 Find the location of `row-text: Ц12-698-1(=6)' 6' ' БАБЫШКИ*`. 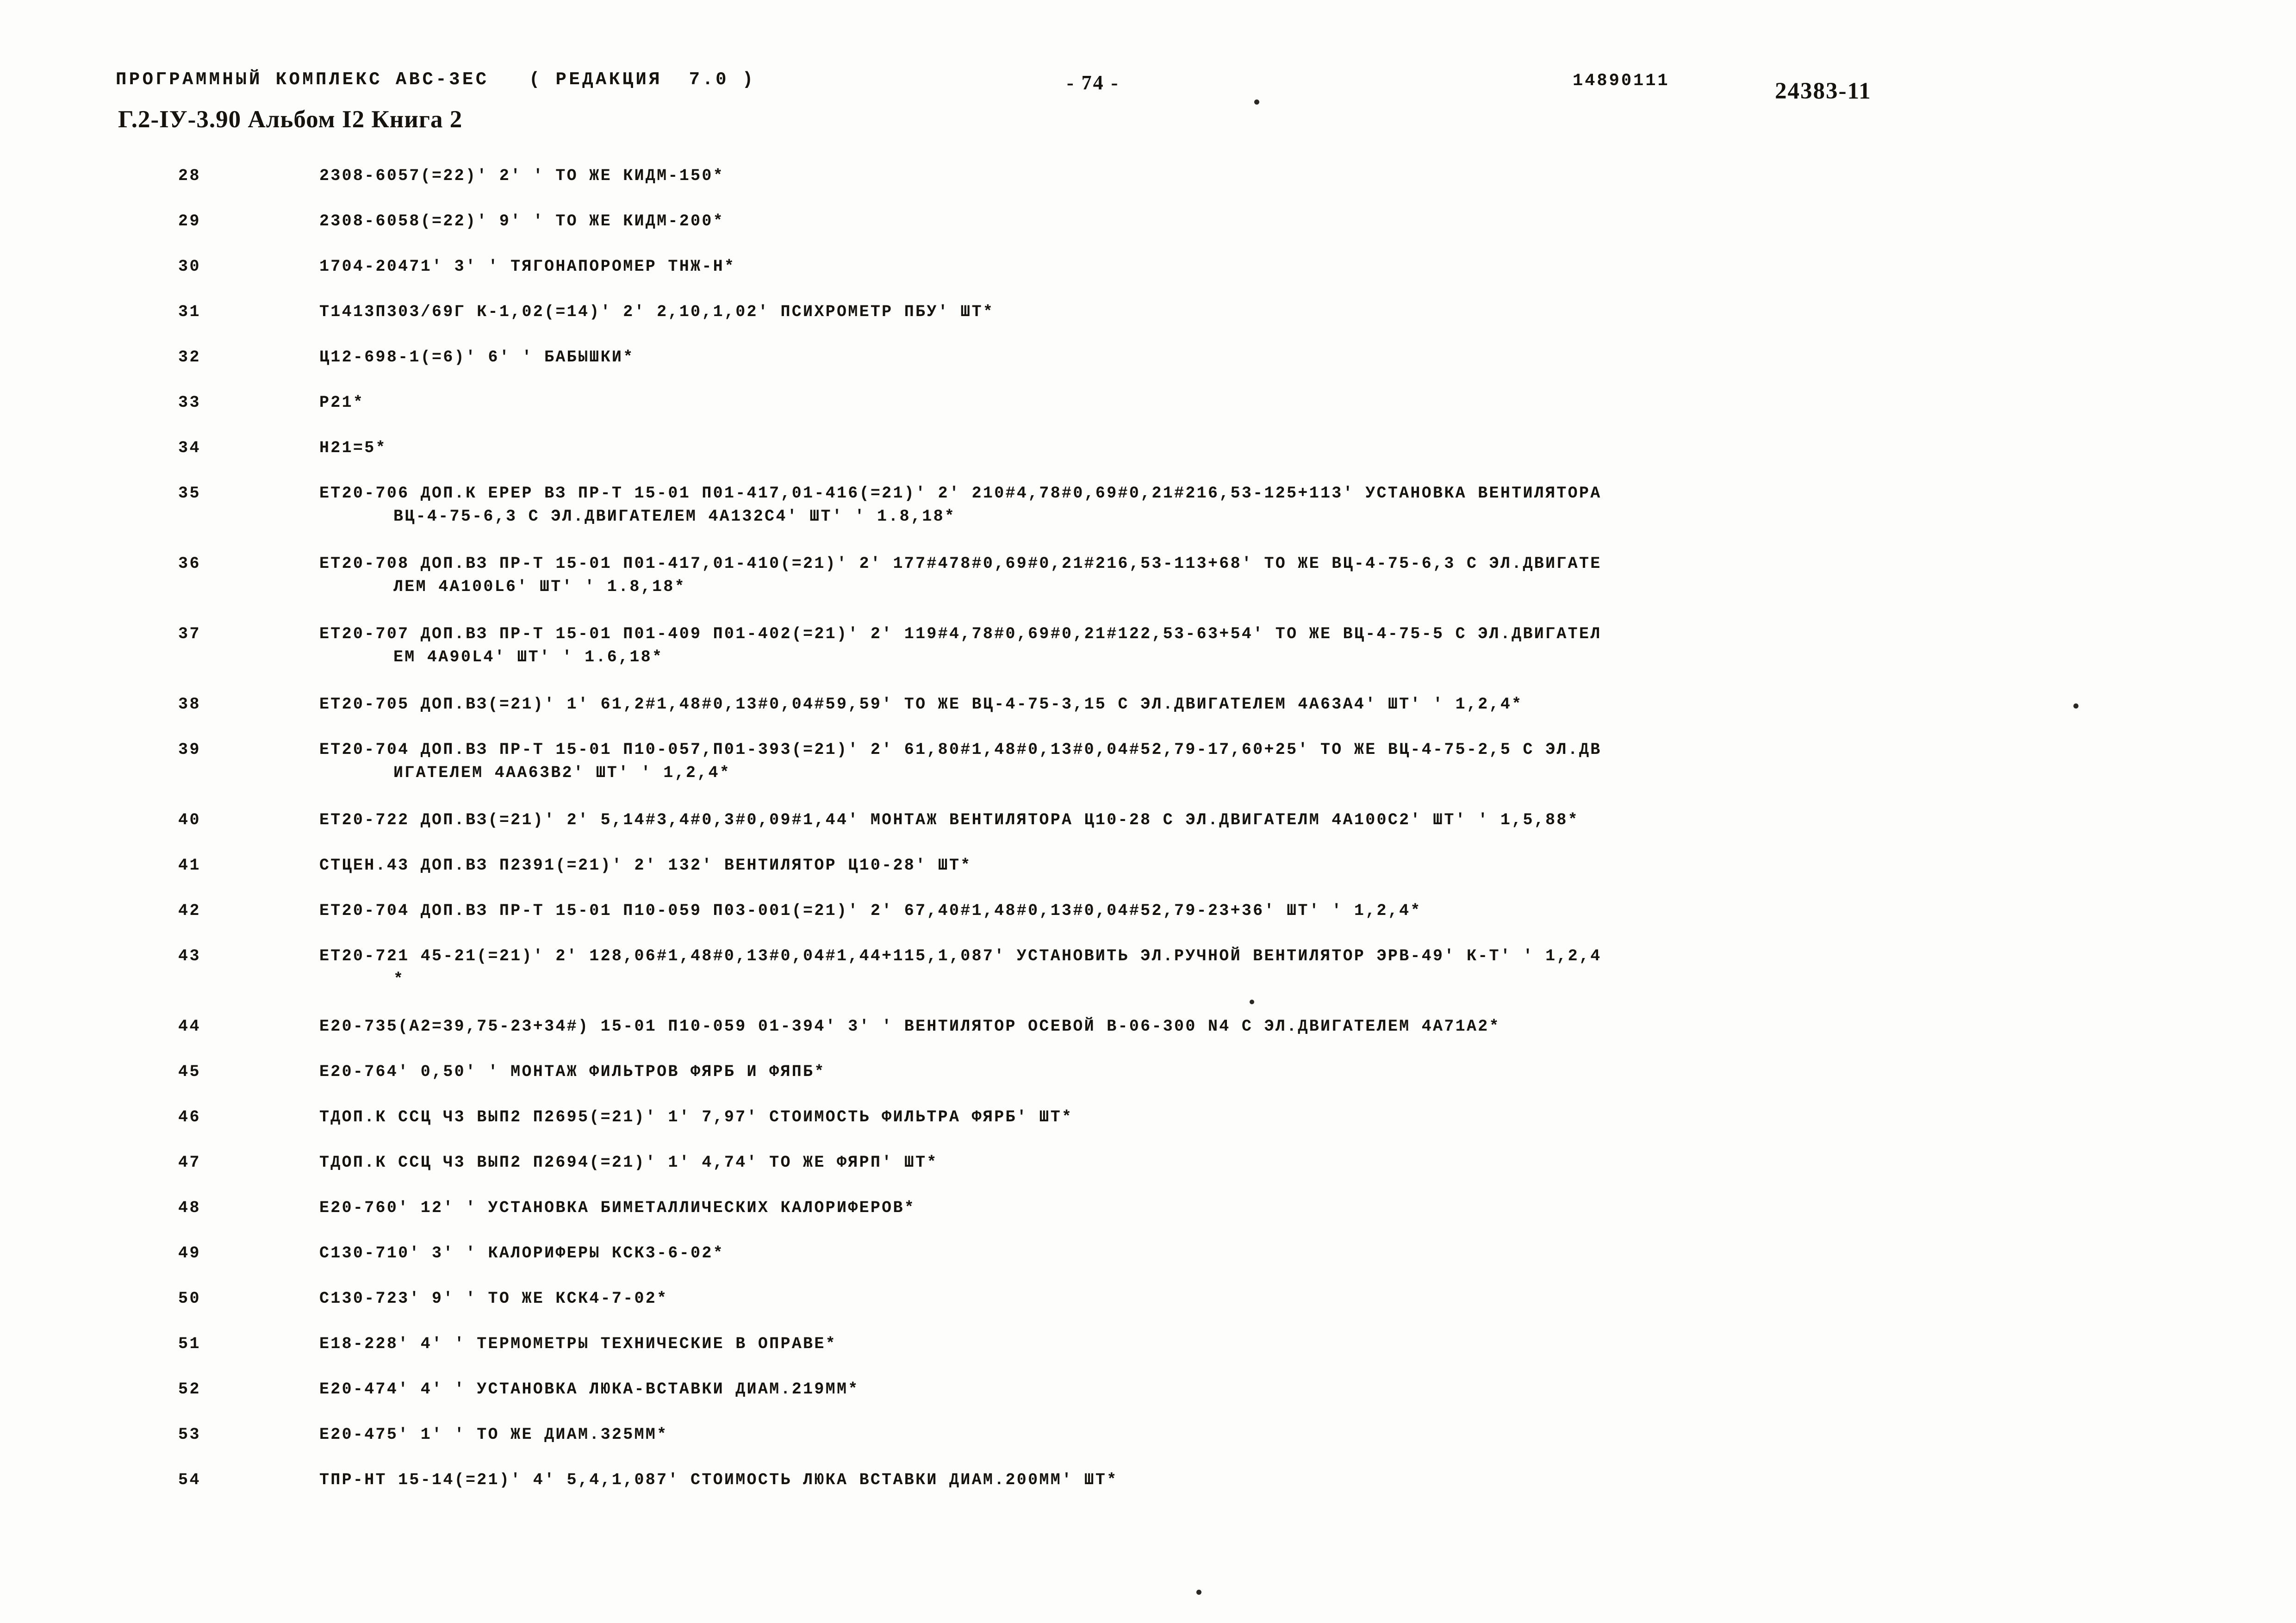

row-text: Ц12-698-1(=6)' 6' ' БАБЫШКИ* is located at coordinates (477, 357).